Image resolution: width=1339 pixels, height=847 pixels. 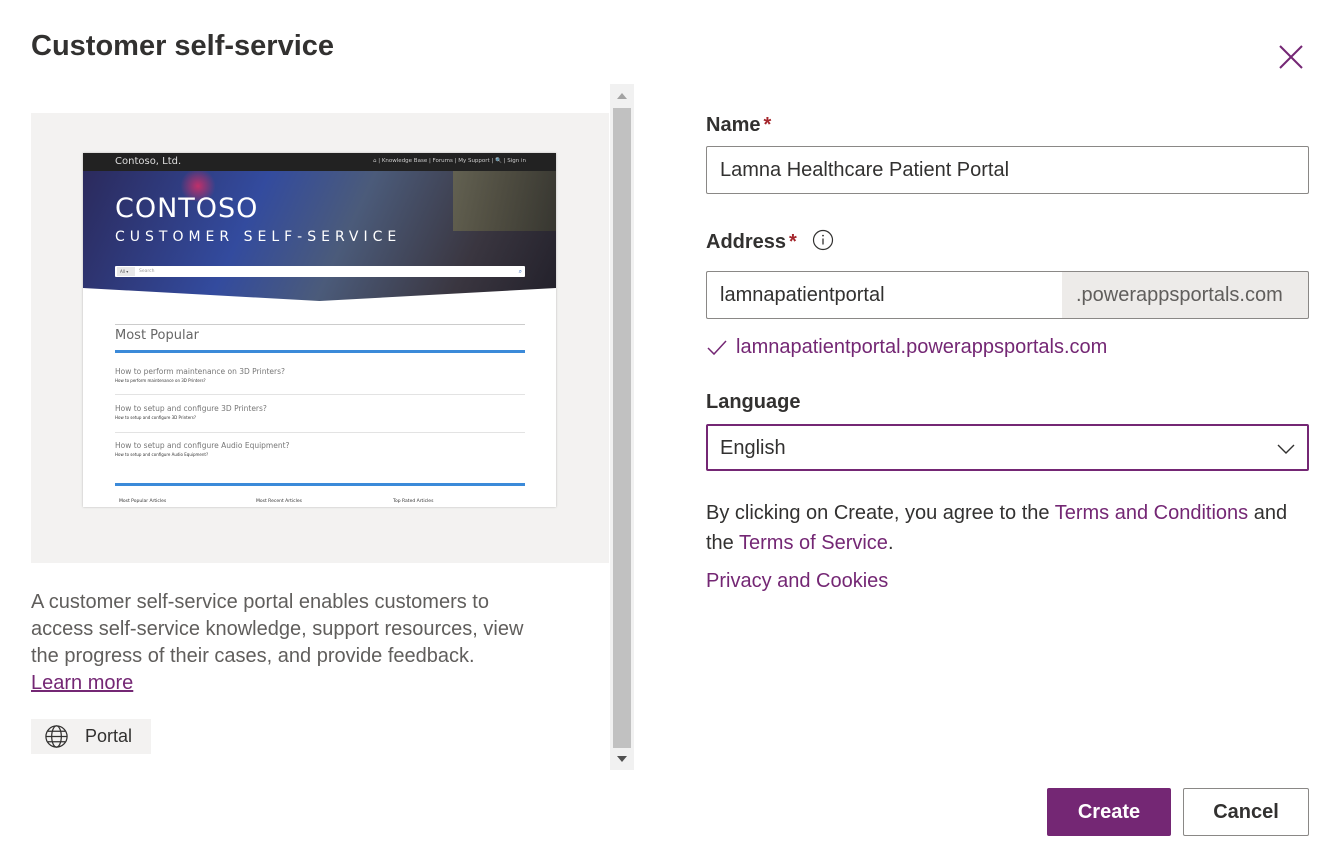 What do you see at coordinates (109, 736) in the screenshot?
I see `portal-tag-label: Portal` at bounding box center [109, 736].